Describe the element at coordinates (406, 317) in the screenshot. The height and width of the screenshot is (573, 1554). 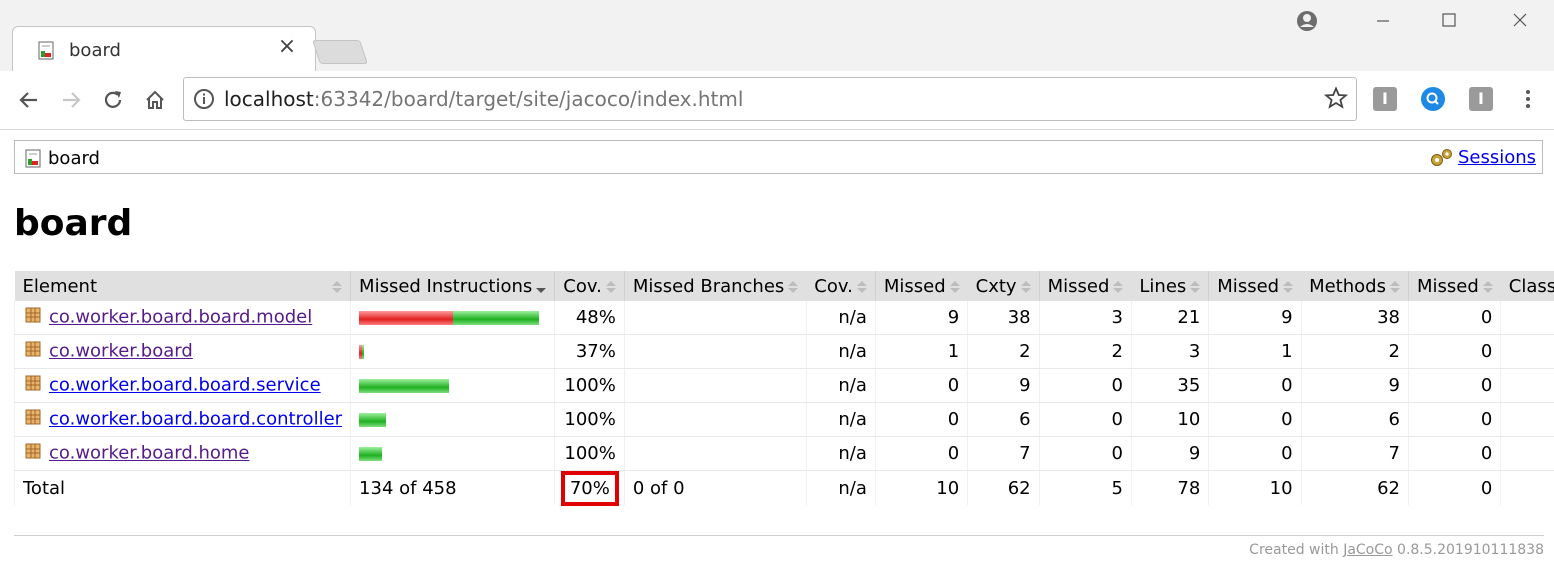
I see `missed-bar` at that location.